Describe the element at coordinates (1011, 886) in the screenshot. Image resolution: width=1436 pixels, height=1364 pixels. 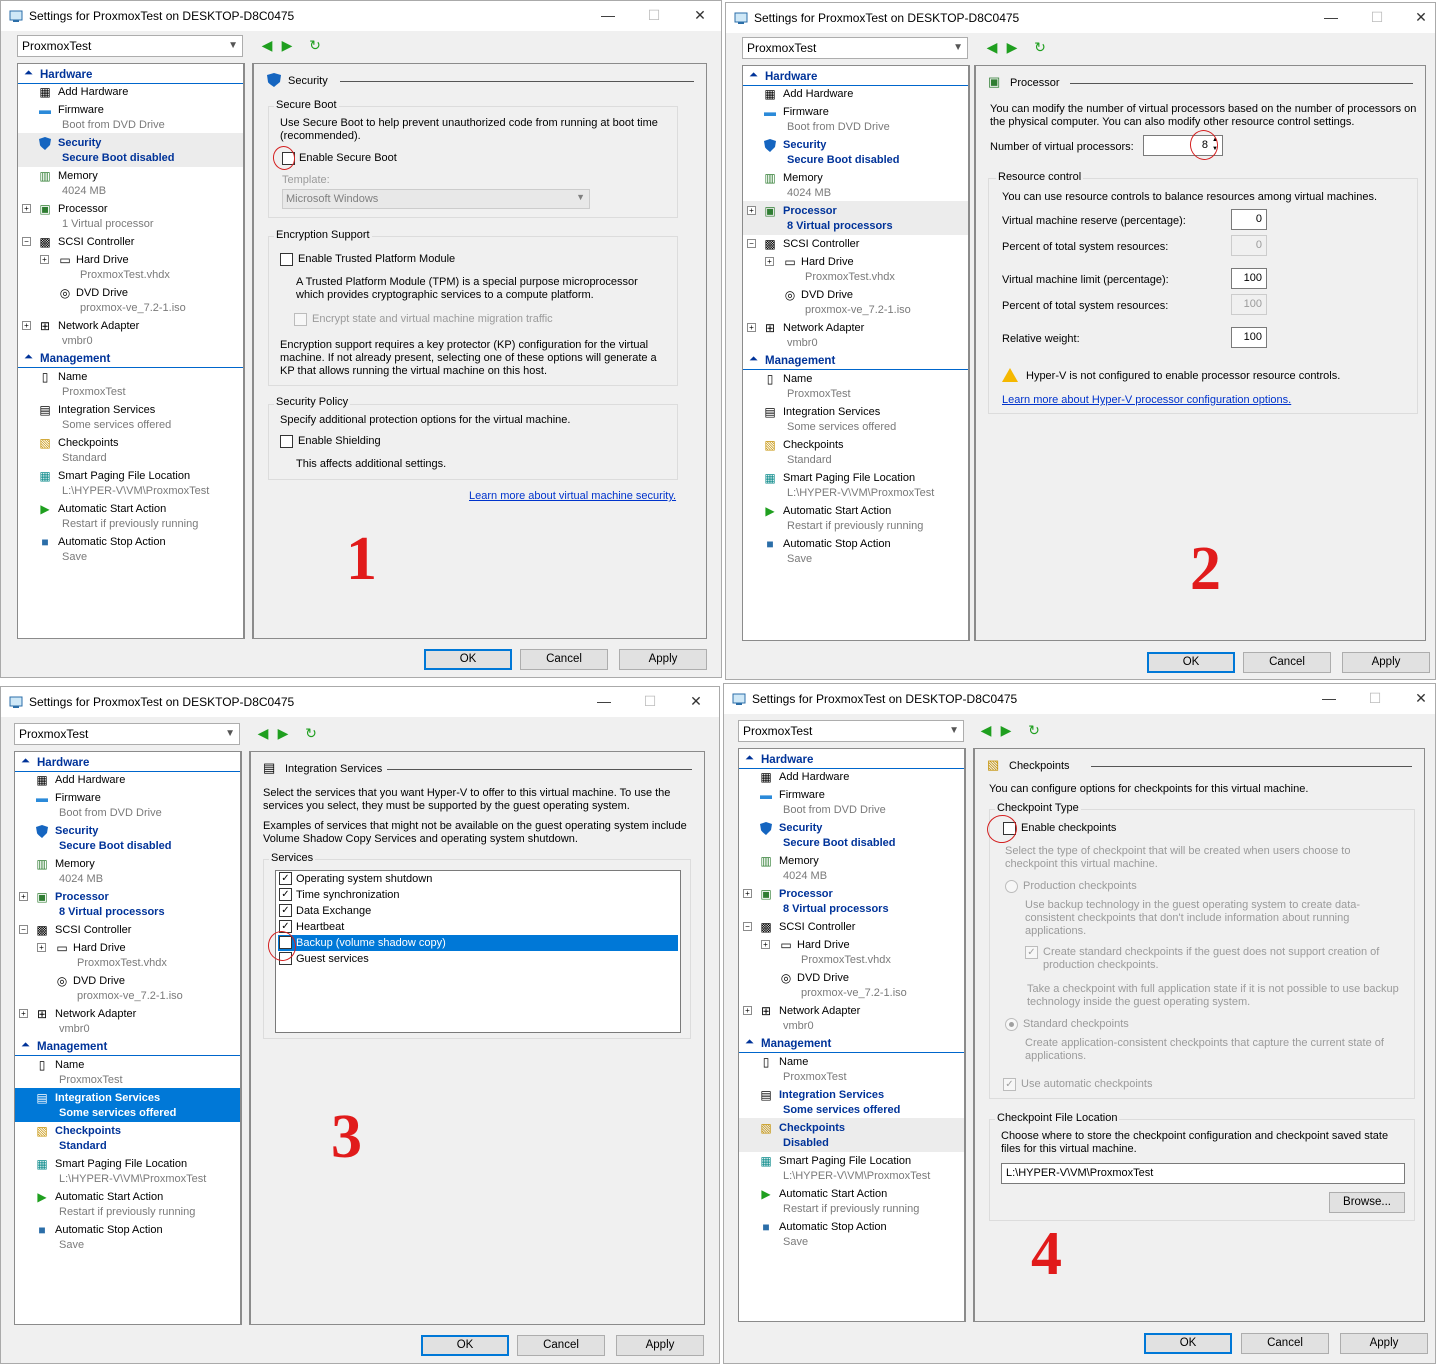
I see `production-checkpoints-radio` at that location.